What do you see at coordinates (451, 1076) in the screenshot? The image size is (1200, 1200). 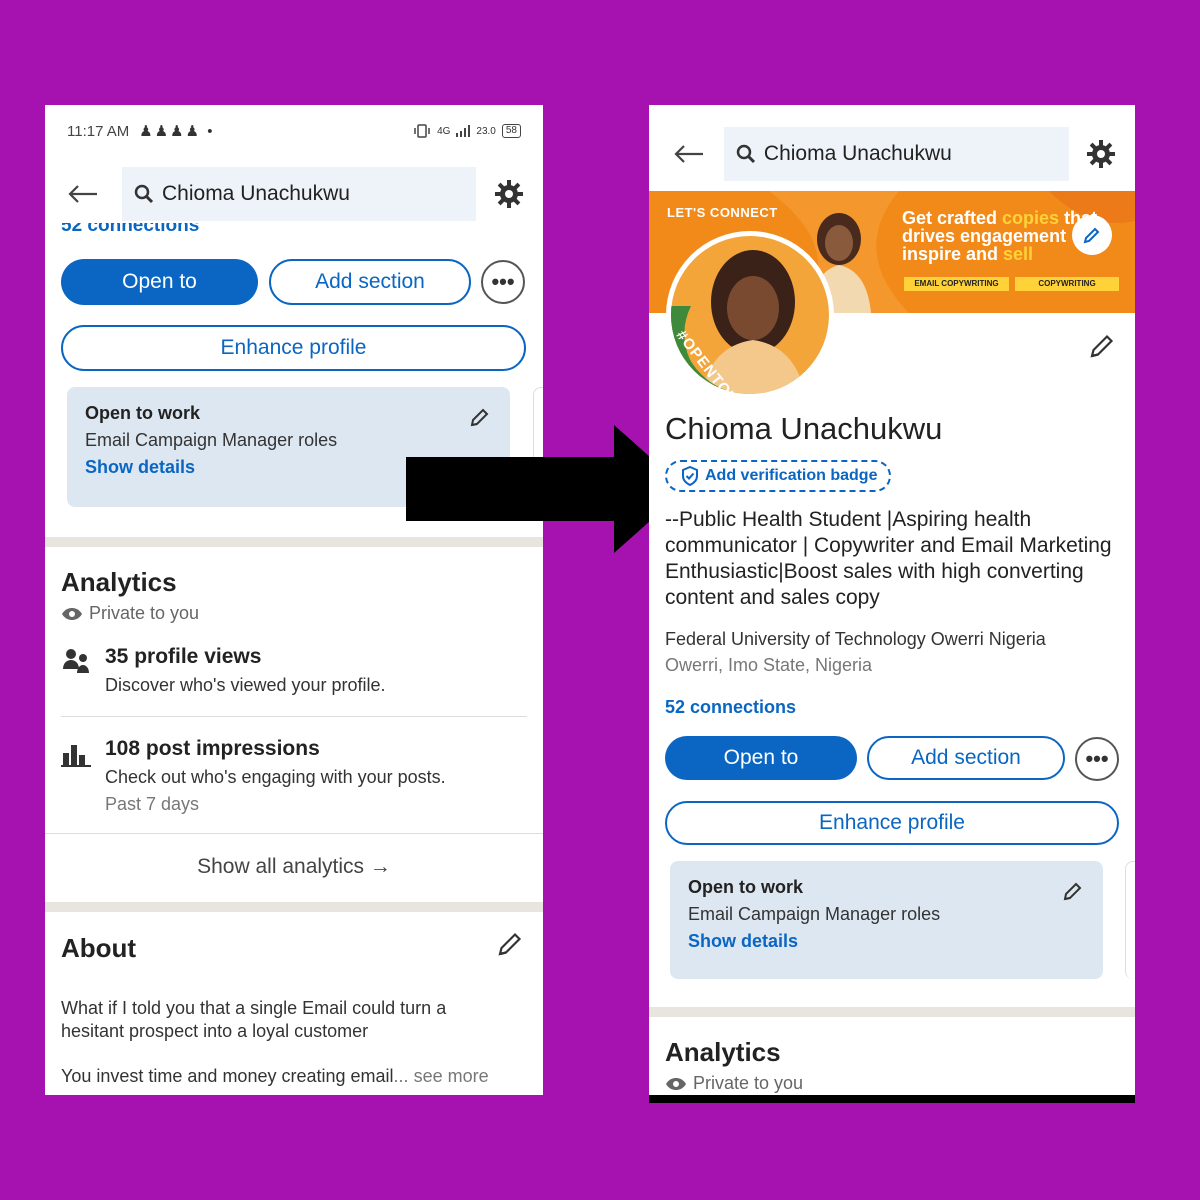 I see `see-more-link: see more` at bounding box center [451, 1076].